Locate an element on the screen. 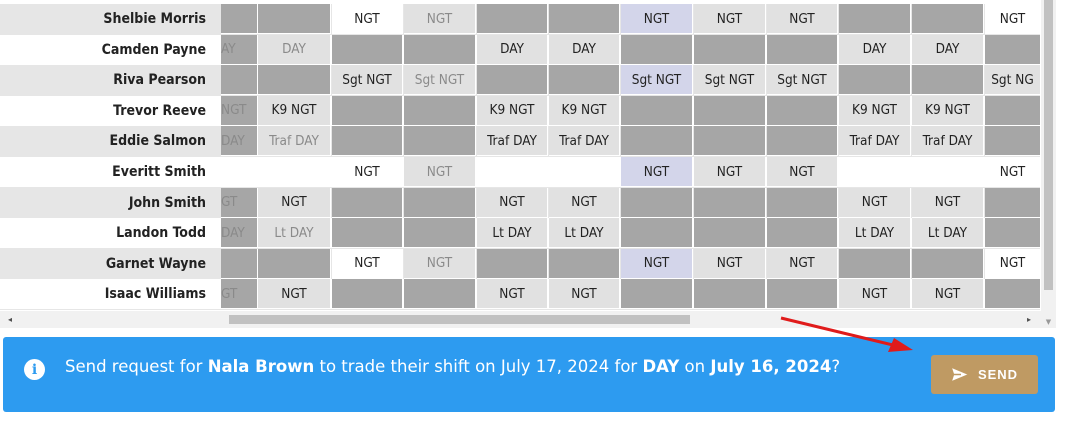  shift-cell: AY is located at coordinates (239, 49).